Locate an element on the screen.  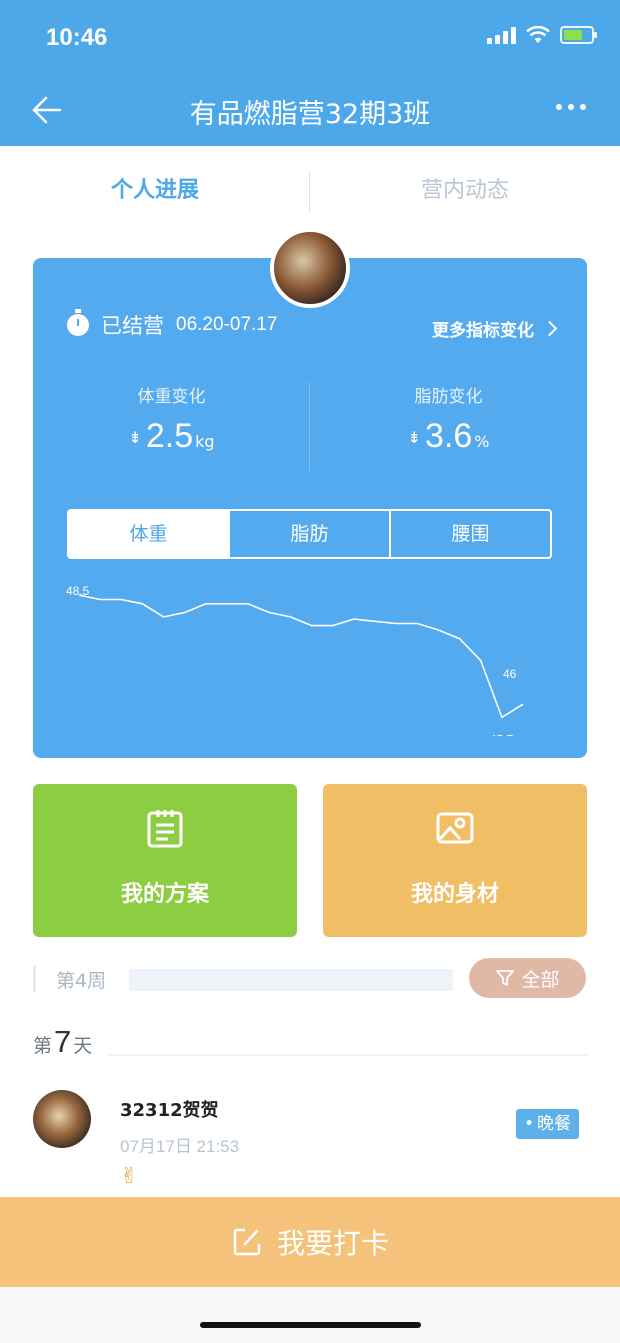
weight-series-line is located at coordinates (301, 656).